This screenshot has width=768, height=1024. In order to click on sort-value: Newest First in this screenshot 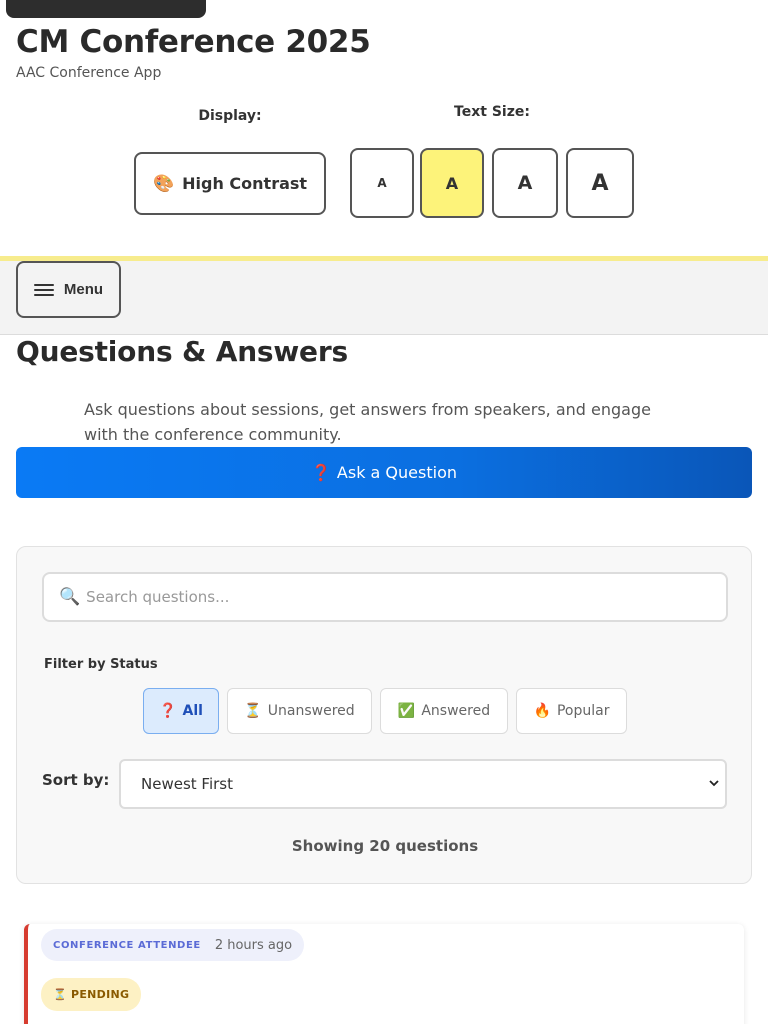, I will do `click(187, 784)`.